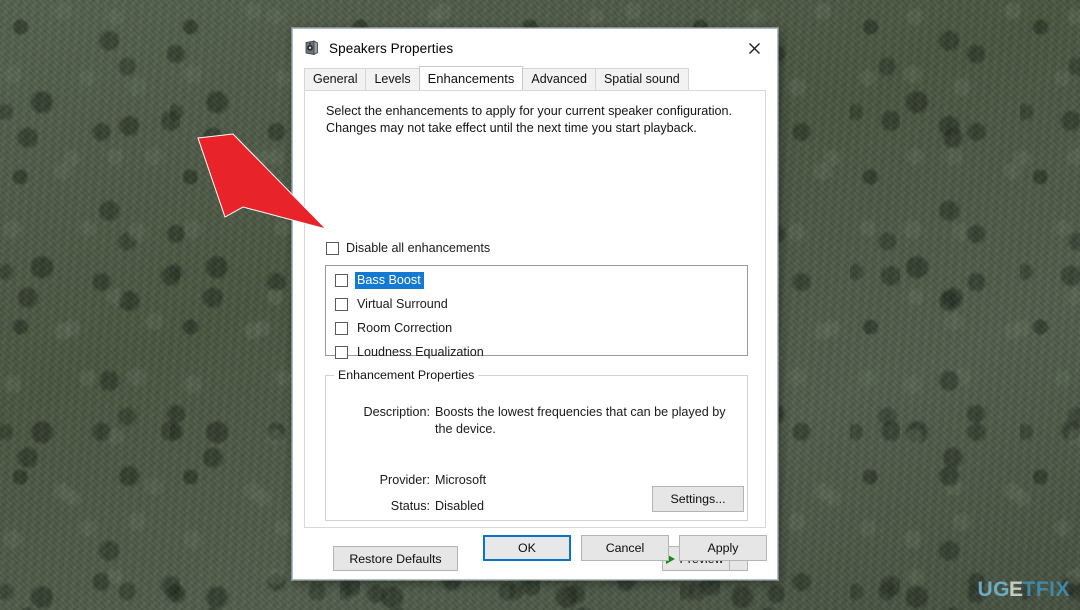 The height and width of the screenshot is (610, 1080). I want to click on status-label: Status:, so click(410, 506).